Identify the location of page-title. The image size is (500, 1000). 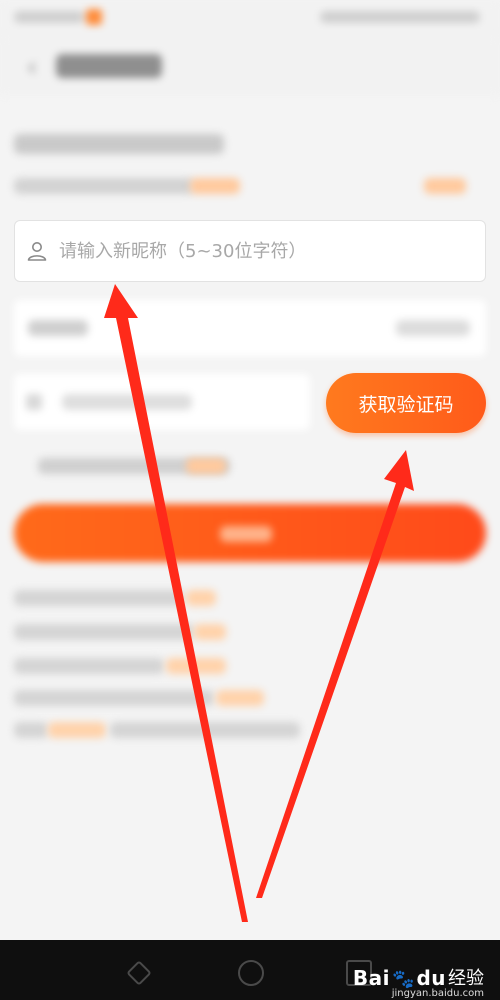
(109, 66).